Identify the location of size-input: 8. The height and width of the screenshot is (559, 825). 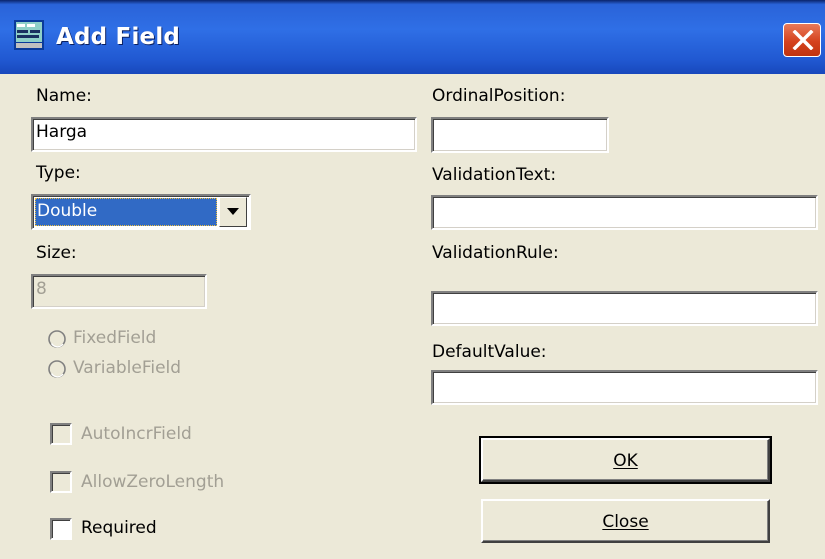
(119, 291).